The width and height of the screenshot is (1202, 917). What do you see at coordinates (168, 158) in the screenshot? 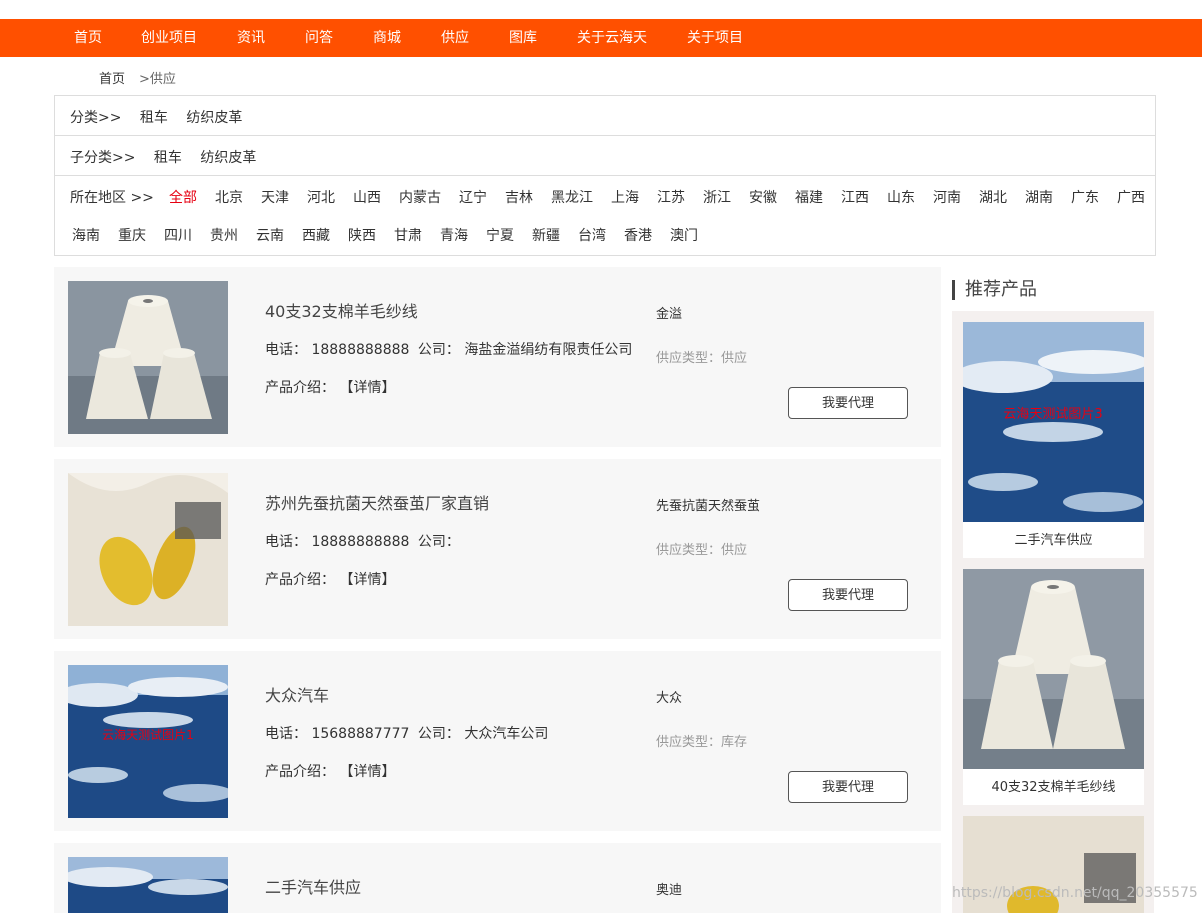
I see `subcategory-item-rental: 租车` at bounding box center [168, 158].